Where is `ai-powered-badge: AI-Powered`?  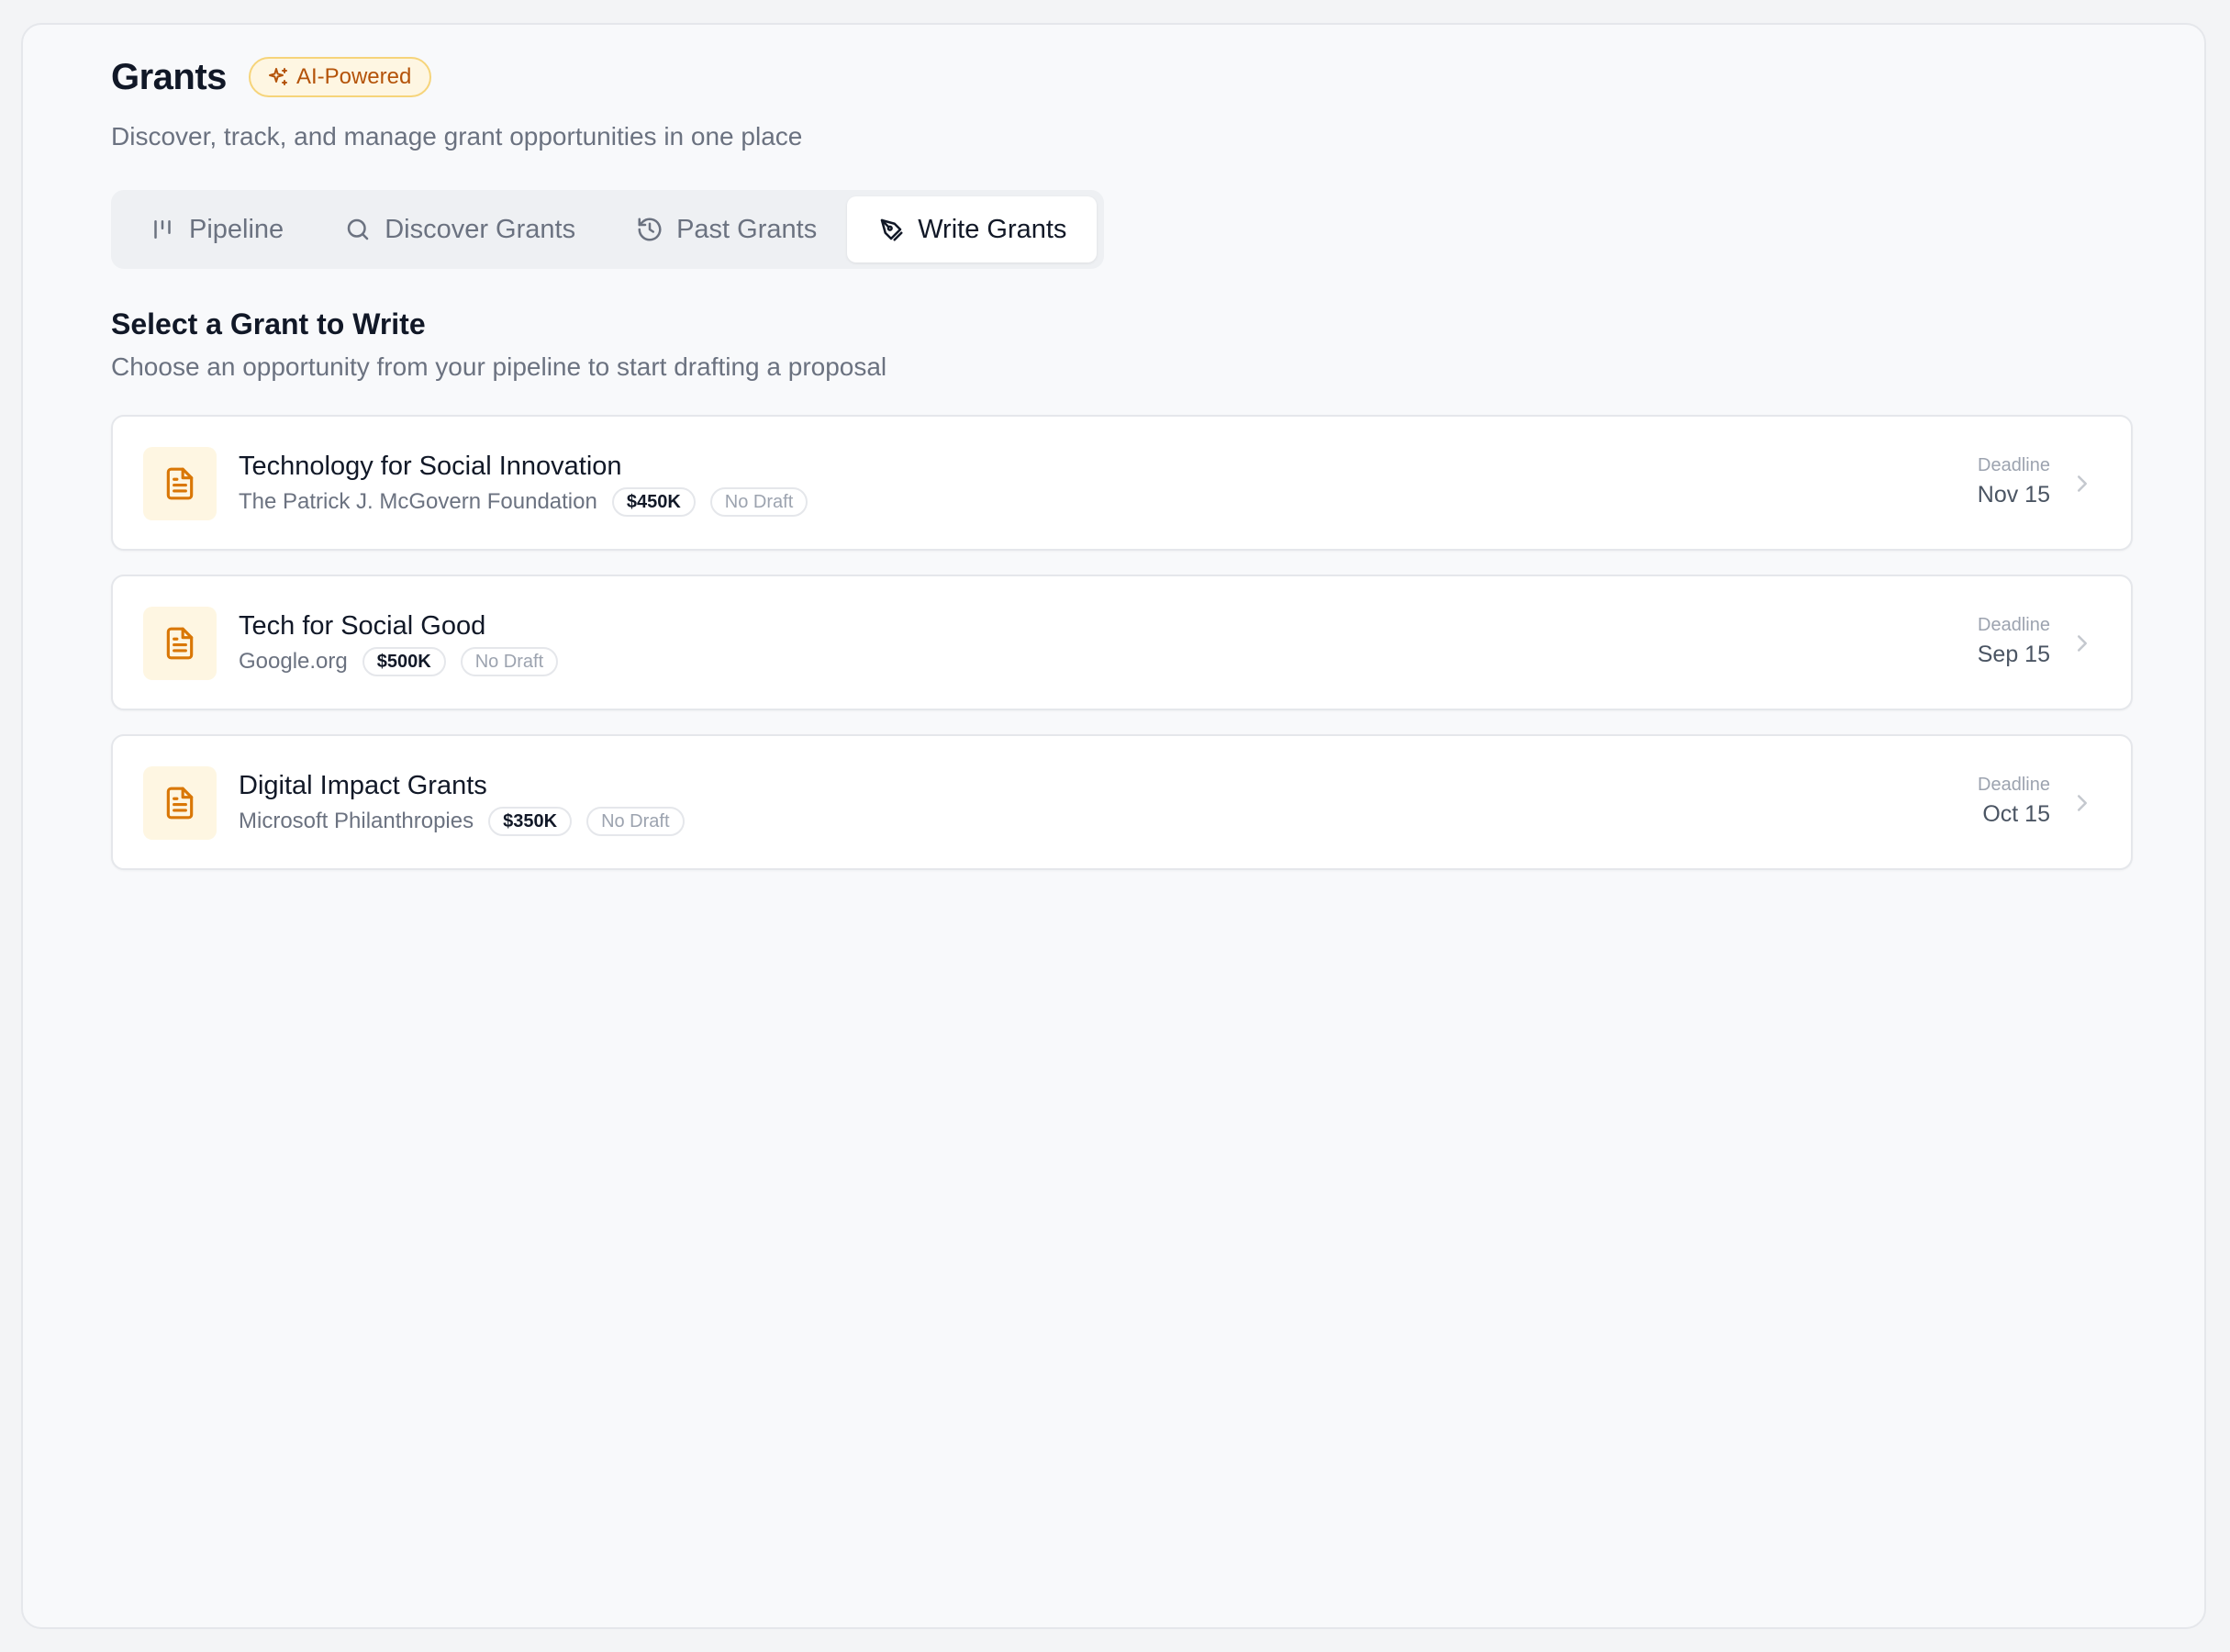 ai-powered-badge: AI-Powered is located at coordinates (340, 77).